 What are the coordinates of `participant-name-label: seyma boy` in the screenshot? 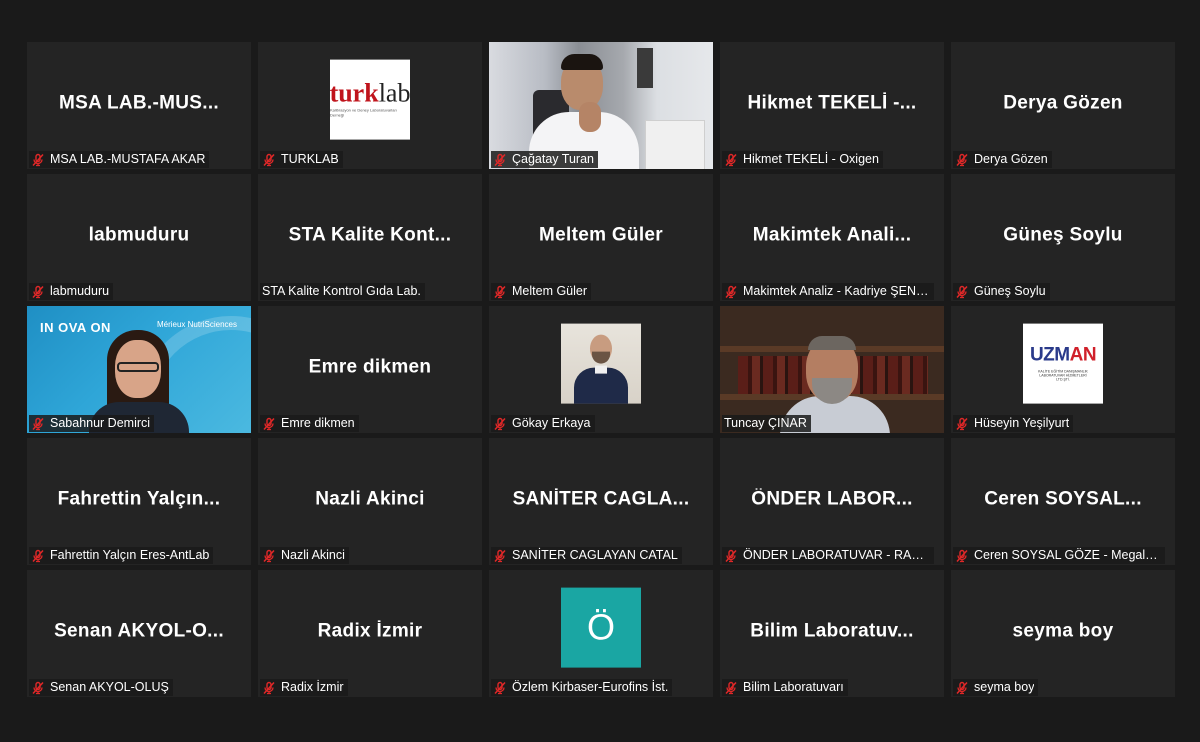 It's located at (996, 687).